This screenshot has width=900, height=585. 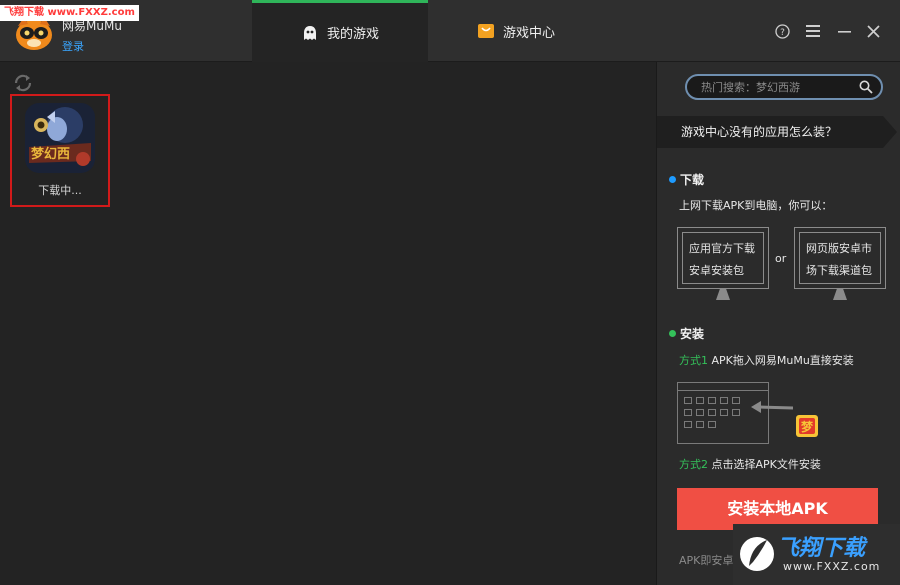 I want to click on method-text: 点击选择APK文件安装, so click(x=764, y=464).